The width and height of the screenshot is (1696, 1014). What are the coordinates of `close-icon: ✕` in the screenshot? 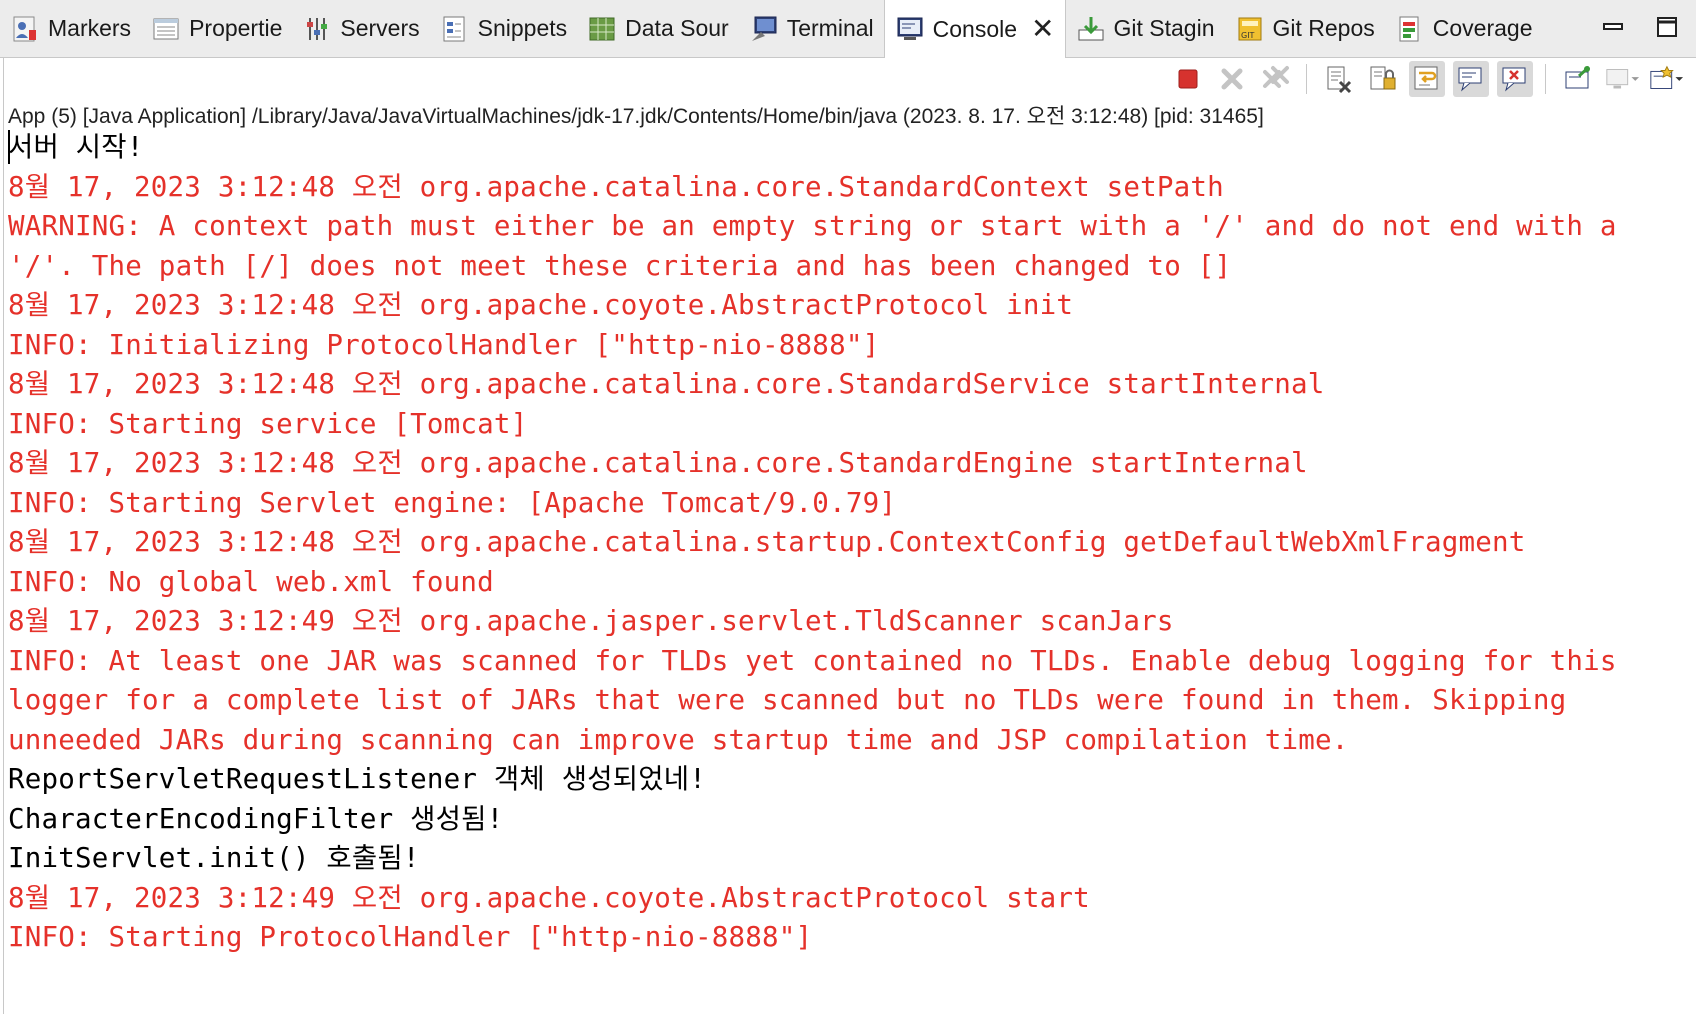 It's located at (1042, 29).